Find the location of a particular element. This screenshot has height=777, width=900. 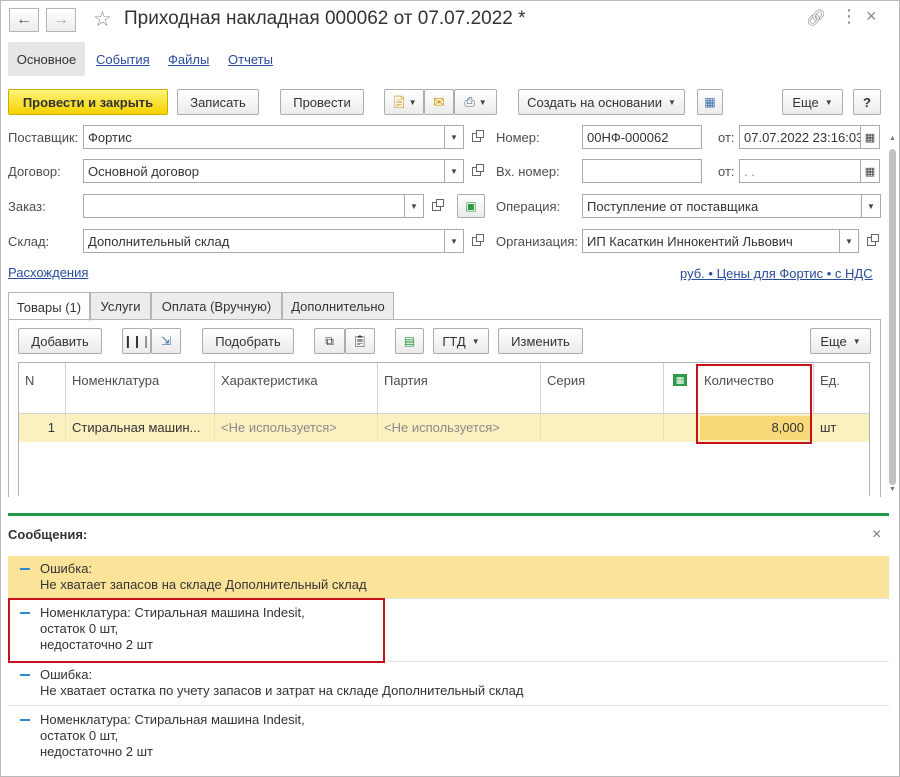

in-date-calendar-button: ▦ is located at coordinates (870, 171).